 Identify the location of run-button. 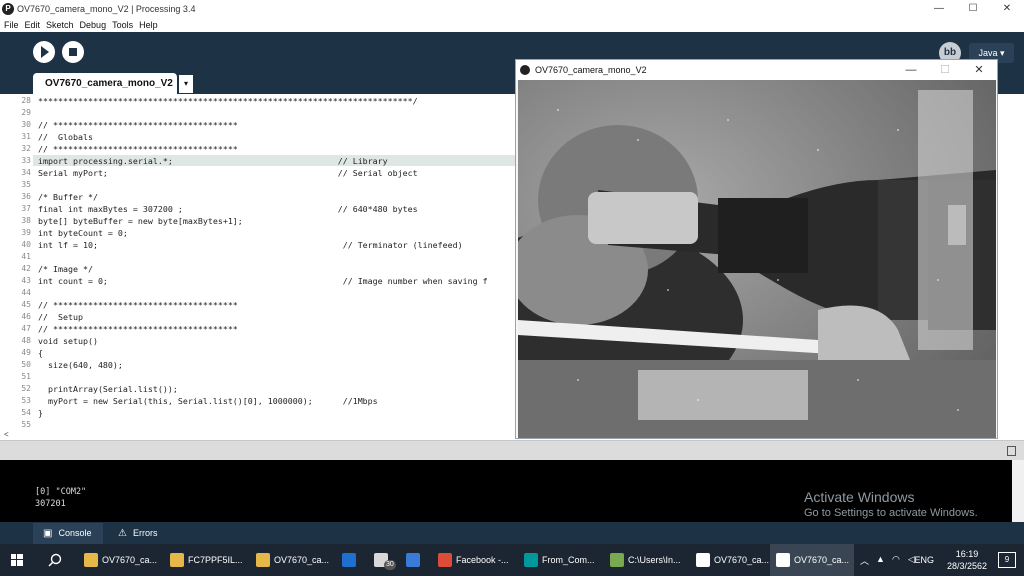
(44, 52).